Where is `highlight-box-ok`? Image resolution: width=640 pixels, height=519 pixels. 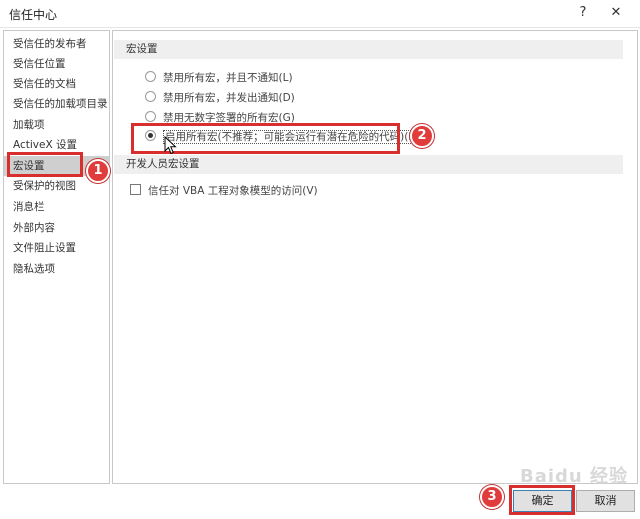 highlight-box-ok is located at coordinates (542, 500).